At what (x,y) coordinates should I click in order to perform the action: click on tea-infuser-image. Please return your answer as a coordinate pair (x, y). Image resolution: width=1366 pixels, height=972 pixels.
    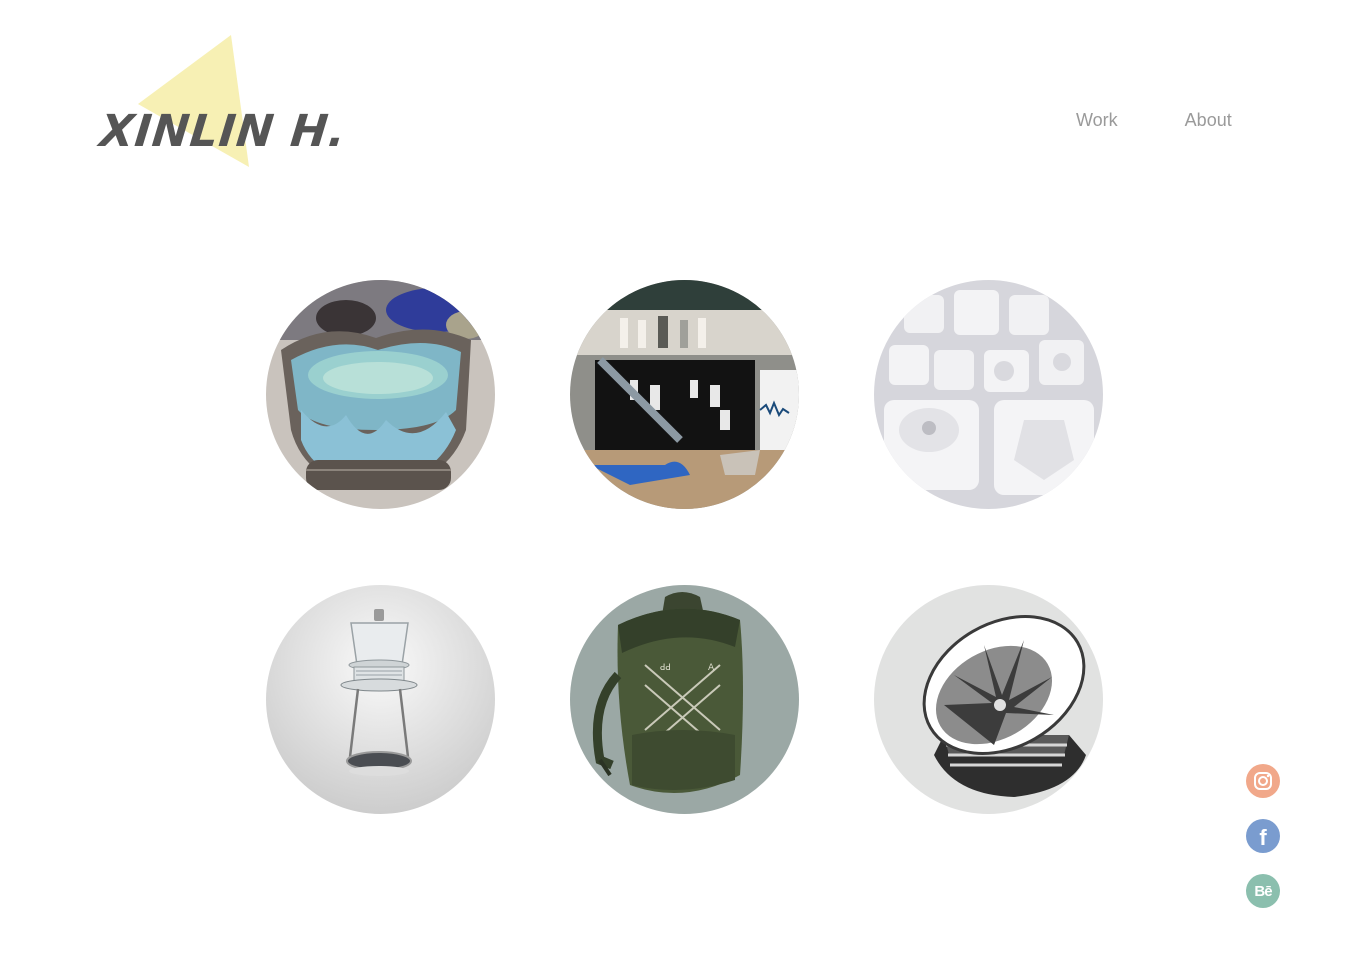
    Looking at the image, I should click on (380, 699).